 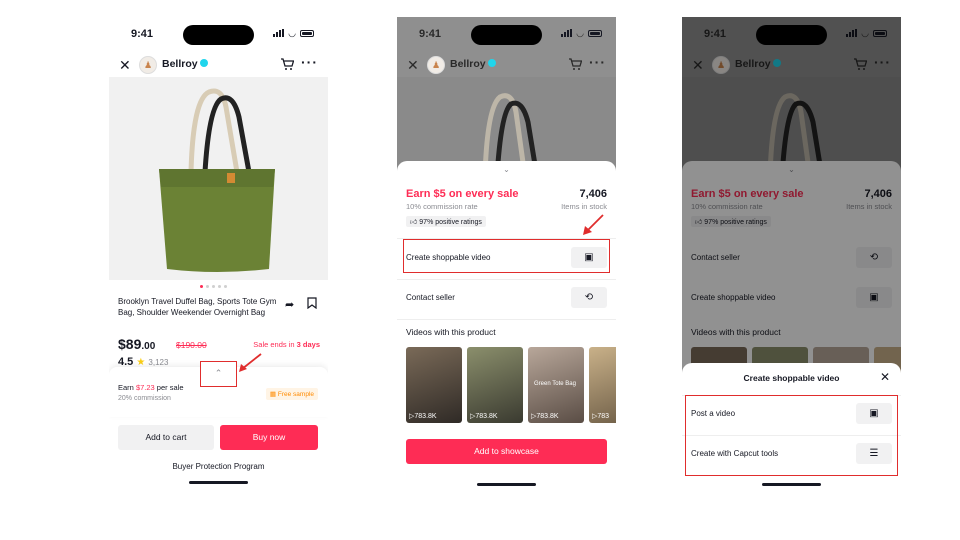 I want to click on buy-now-button: Buy now, so click(x=269, y=437).